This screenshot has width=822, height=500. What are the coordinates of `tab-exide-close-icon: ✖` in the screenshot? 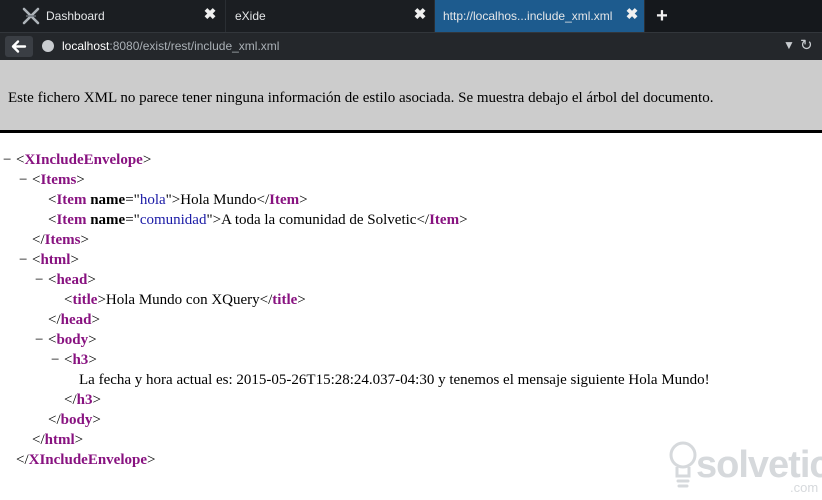 It's located at (420, 15).